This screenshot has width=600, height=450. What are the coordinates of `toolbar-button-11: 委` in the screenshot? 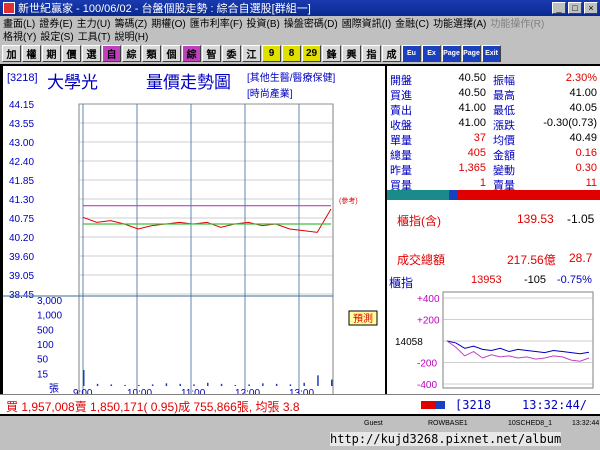 It's located at (231, 53).